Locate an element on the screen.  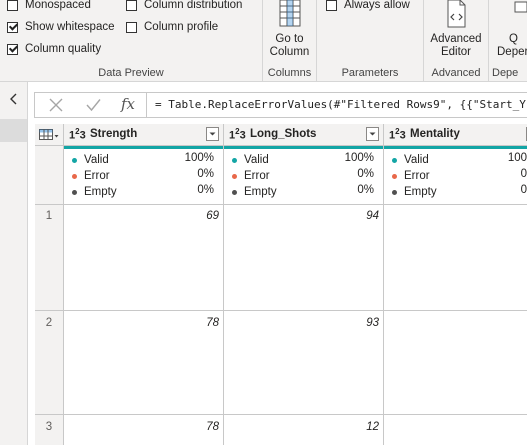
column-name: Mentality is located at coordinates (435, 134).